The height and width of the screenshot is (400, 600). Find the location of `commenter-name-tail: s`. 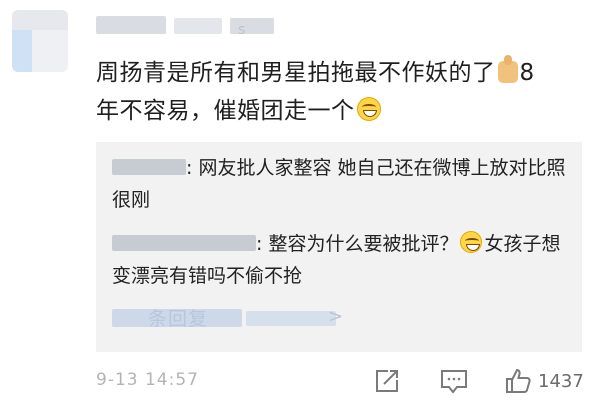

commenter-name-tail: s is located at coordinates (242, 30).